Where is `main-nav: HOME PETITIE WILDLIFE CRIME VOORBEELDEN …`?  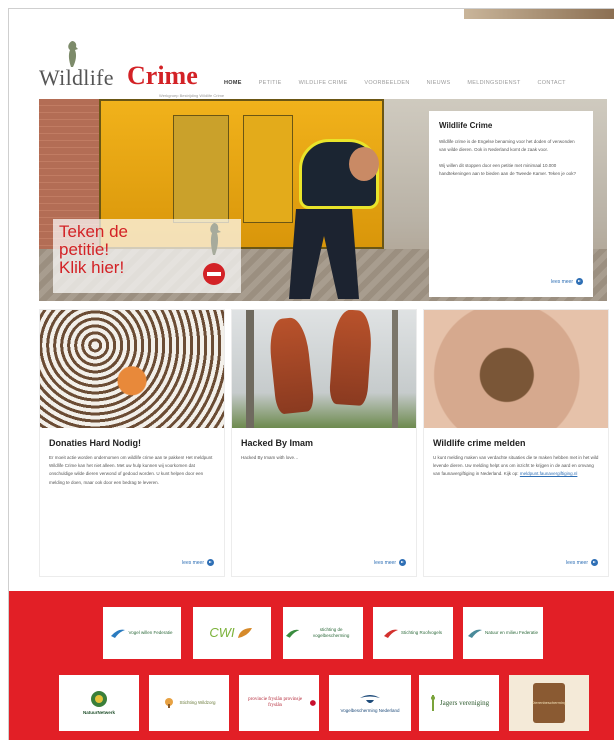 main-nav: HOME PETITIE WILDLIFE CRIME VOORBEELDEN … is located at coordinates (403, 83).